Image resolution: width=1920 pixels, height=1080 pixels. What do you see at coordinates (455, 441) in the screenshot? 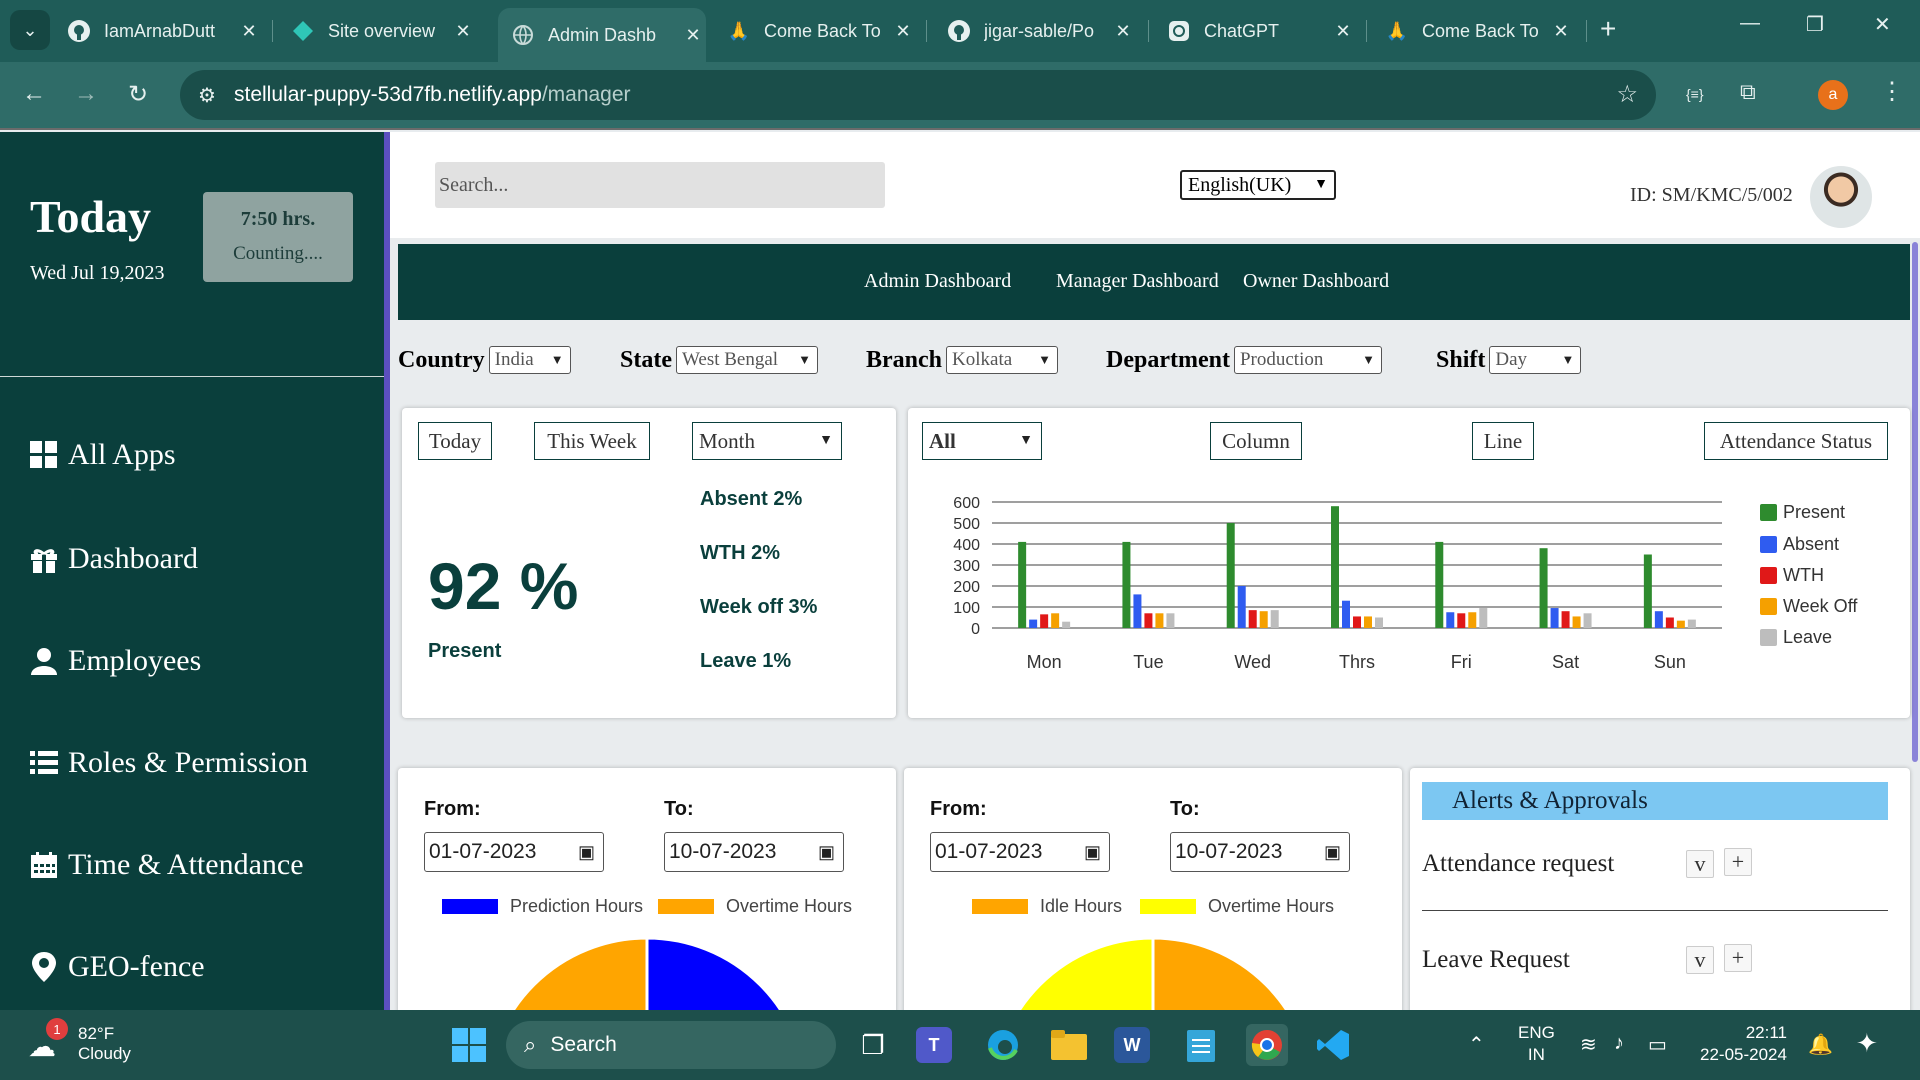
I see `period-today-button: Today` at bounding box center [455, 441].